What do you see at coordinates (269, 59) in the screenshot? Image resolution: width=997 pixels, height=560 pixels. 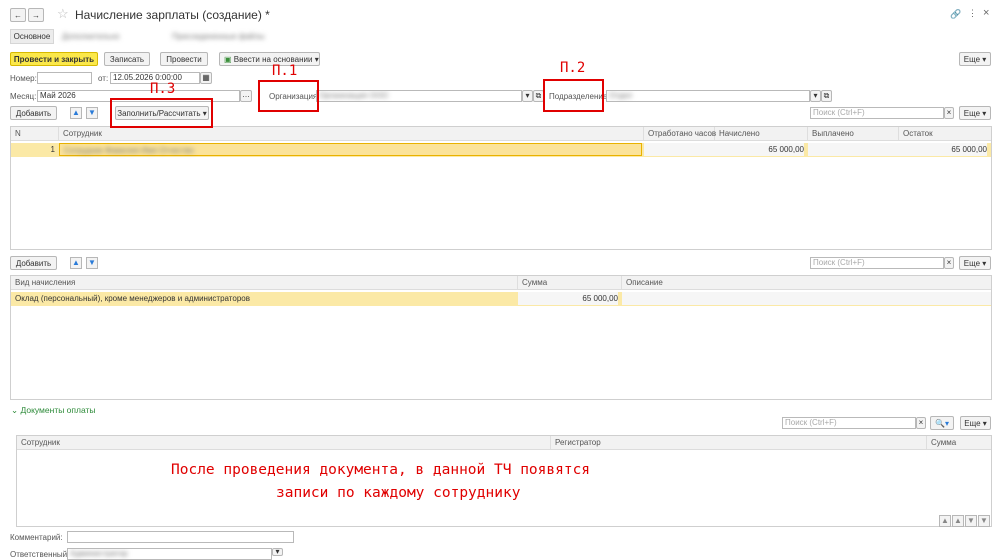 I see `enter-based-button: ▣ Ввести на основании ▾` at bounding box center [269, 59].